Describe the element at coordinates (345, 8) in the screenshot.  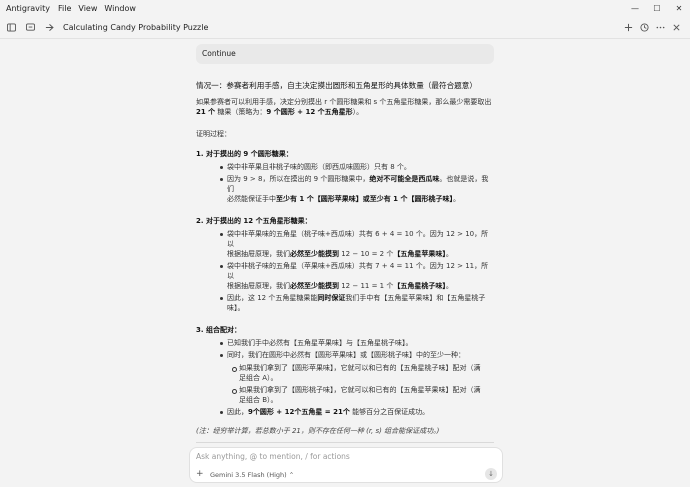
I see `menu-bar: Antigravity File View Window — ☐ ✕` at that location.